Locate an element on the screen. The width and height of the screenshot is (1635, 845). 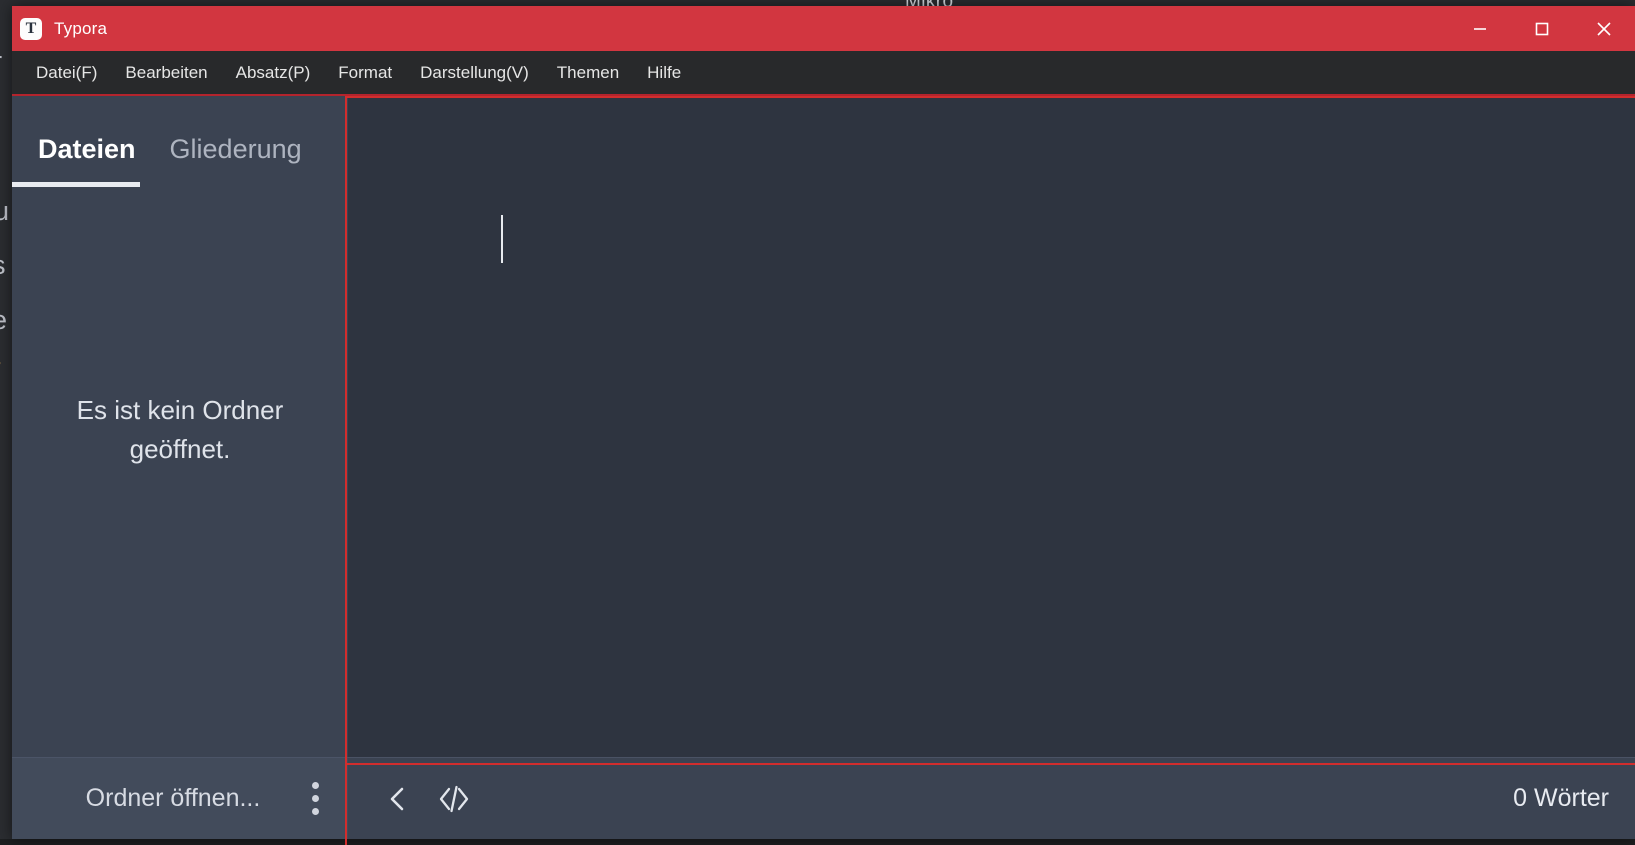
maximize-button is located at coordinates (1542, 28).